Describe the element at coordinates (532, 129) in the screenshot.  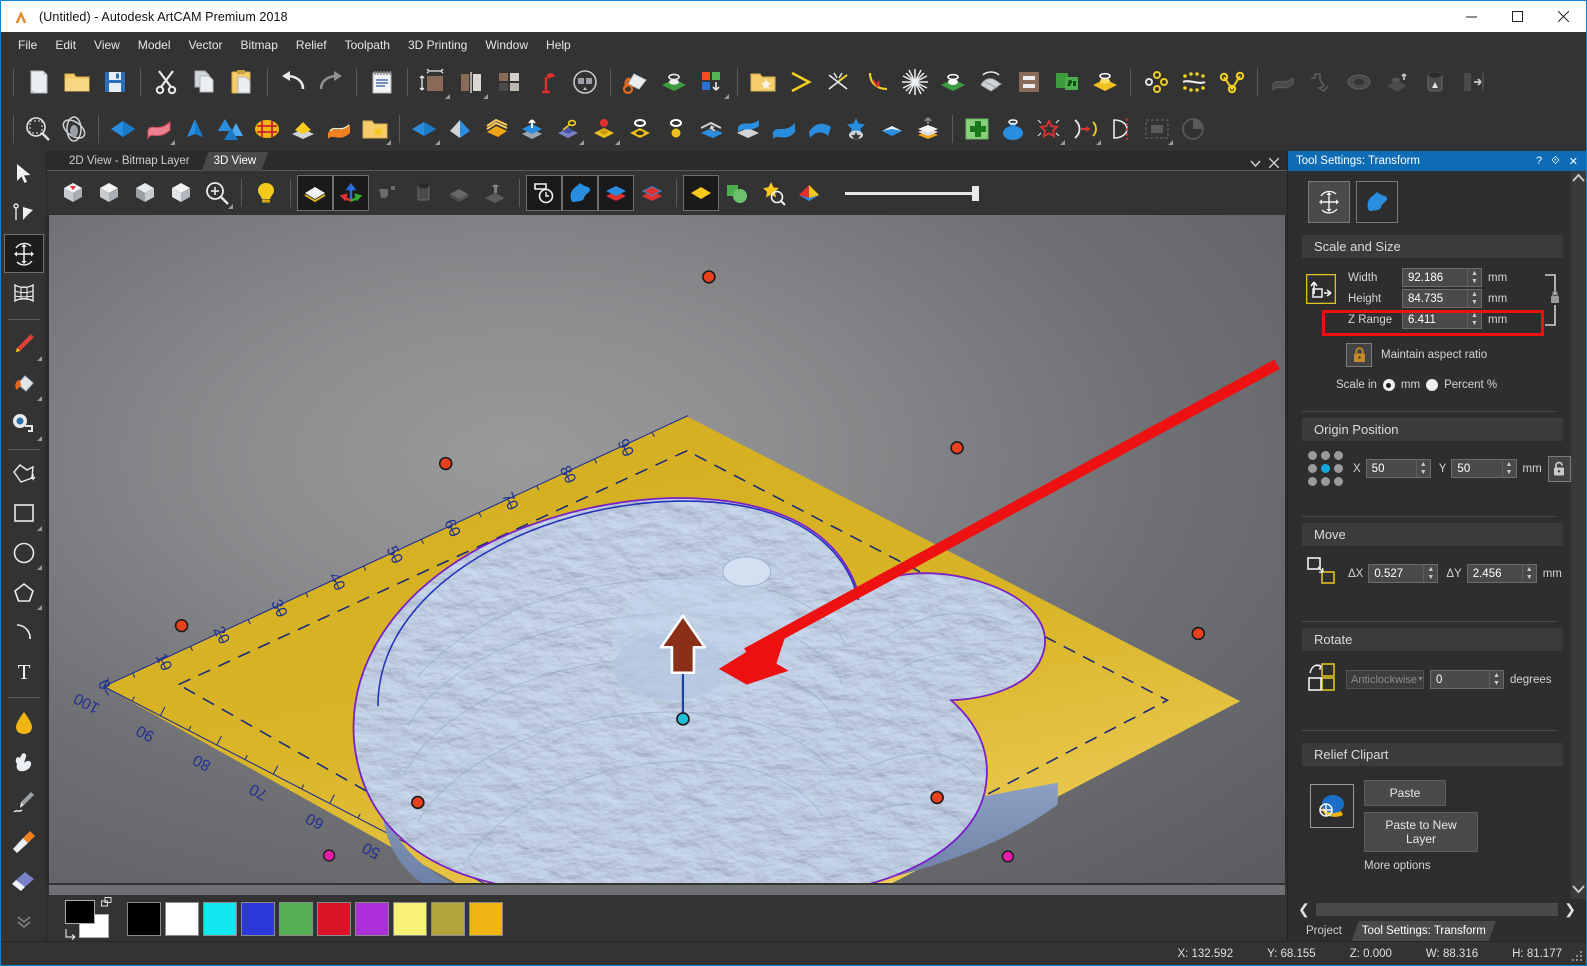
I see `offset-relief-icon` at that location.